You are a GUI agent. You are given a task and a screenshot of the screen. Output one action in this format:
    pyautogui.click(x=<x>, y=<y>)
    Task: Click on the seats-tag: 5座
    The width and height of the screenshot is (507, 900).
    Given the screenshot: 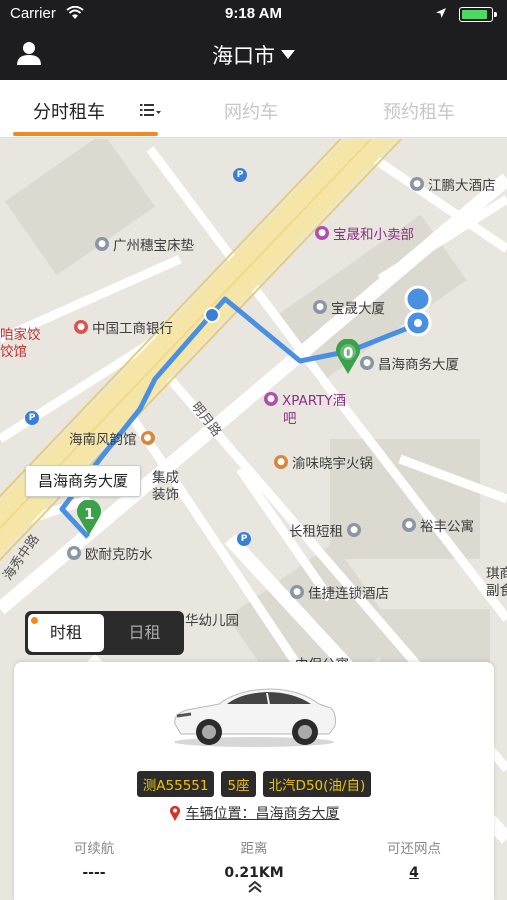 What is the action you would take?
    pyautogui.click(x=238, y=784)
    